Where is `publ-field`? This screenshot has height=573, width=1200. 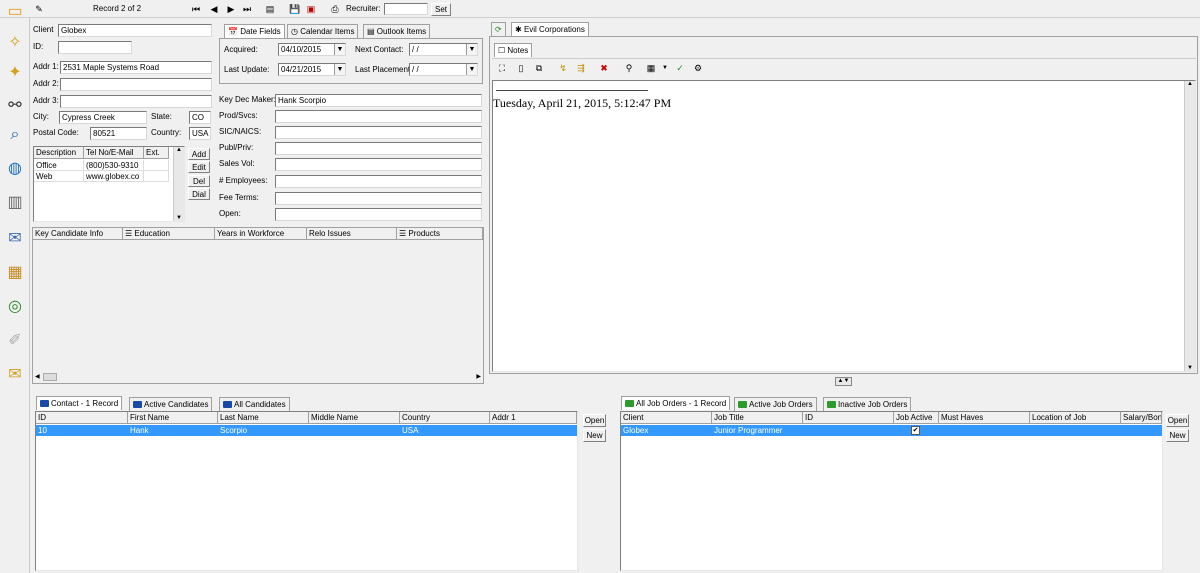
publ-field is located at coordinates (378, 148).